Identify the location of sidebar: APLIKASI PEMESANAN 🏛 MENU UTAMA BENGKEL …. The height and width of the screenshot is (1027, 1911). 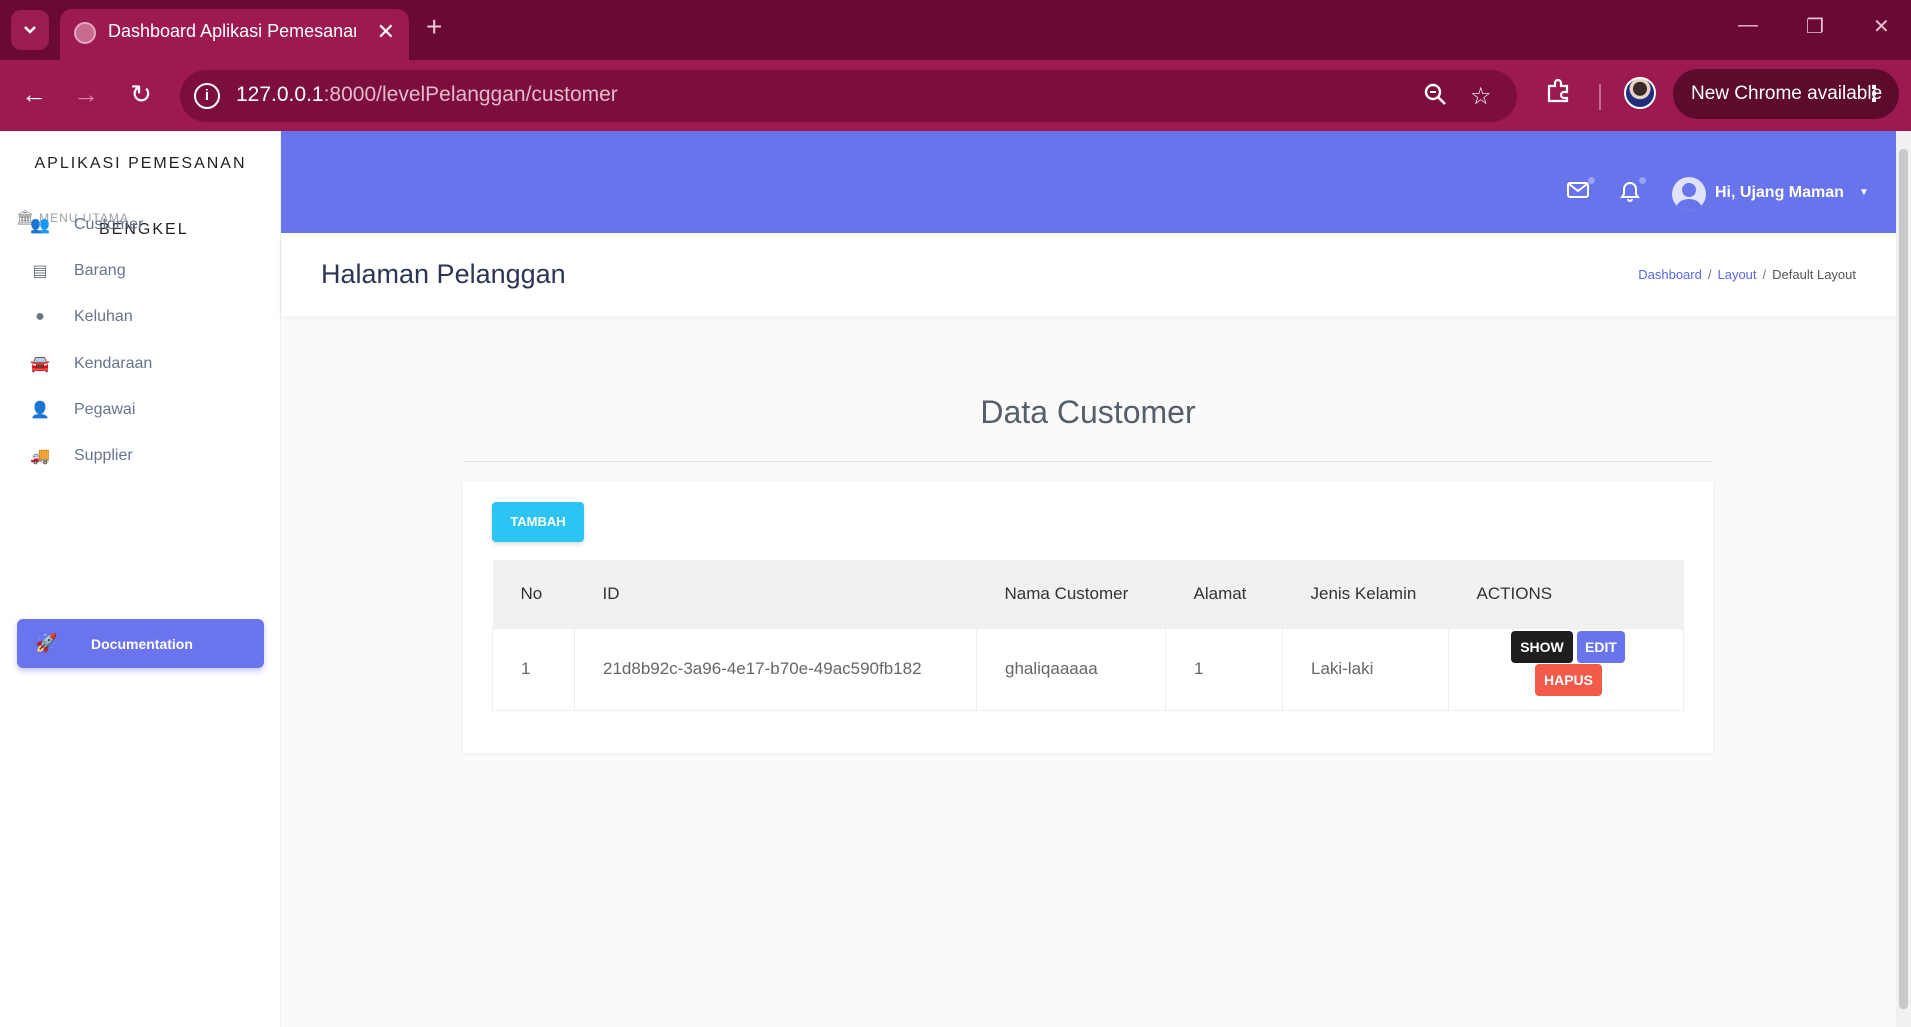
(140, 579).